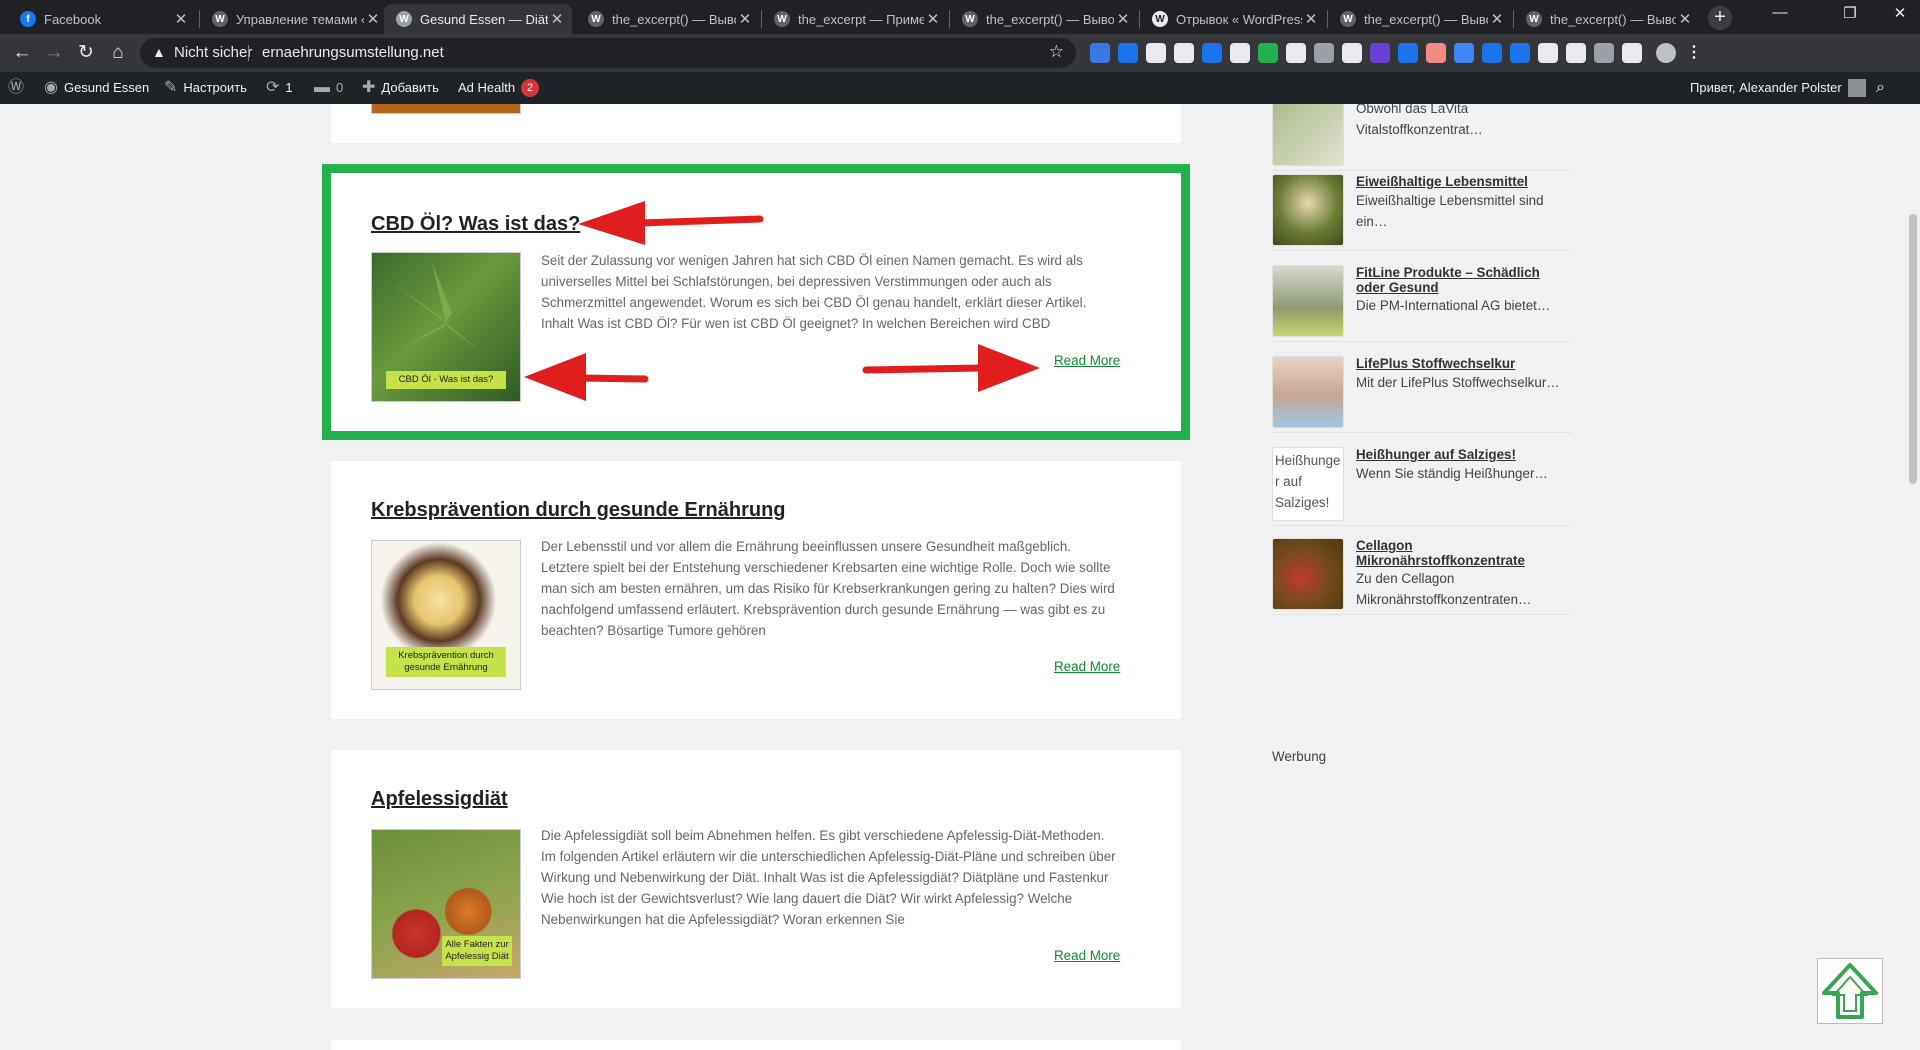 This screenshot has height=1050, width=1920. Describe the element at coordinates (102, 19) in the screenshot. I see `tab-facebook: f Facebook ✕` at that location.